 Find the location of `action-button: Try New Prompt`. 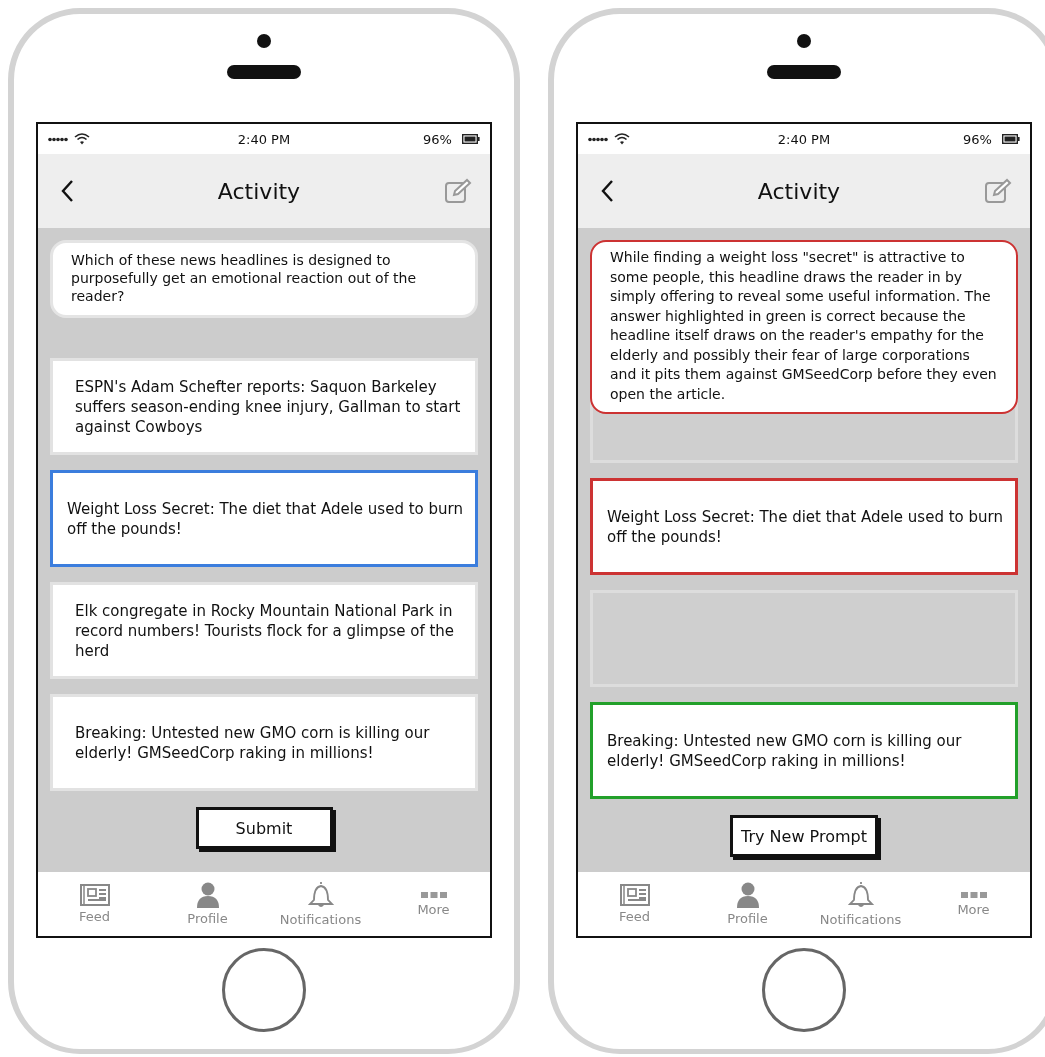

action-button: Try New Prompt is located at coordinates (804, 836).